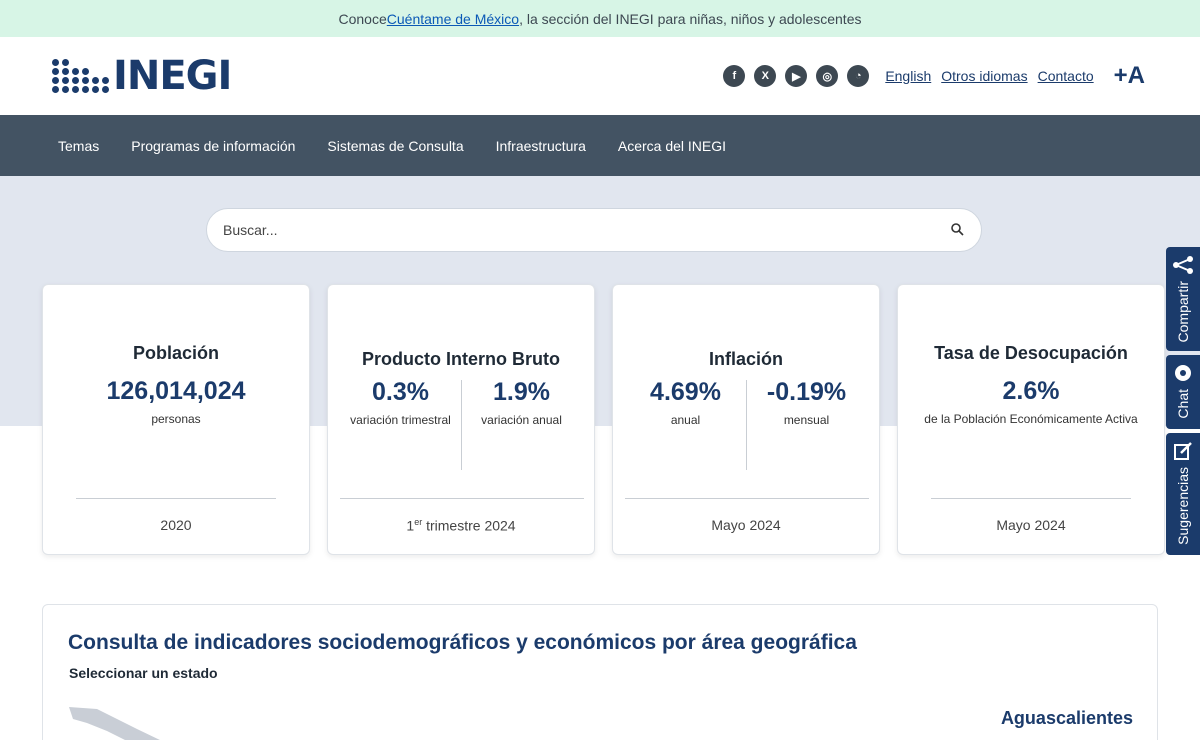  Describe the element at coordinates (1183, 506) in the screenshot. I see `sugerencias-label: Sugerencias` at that location.